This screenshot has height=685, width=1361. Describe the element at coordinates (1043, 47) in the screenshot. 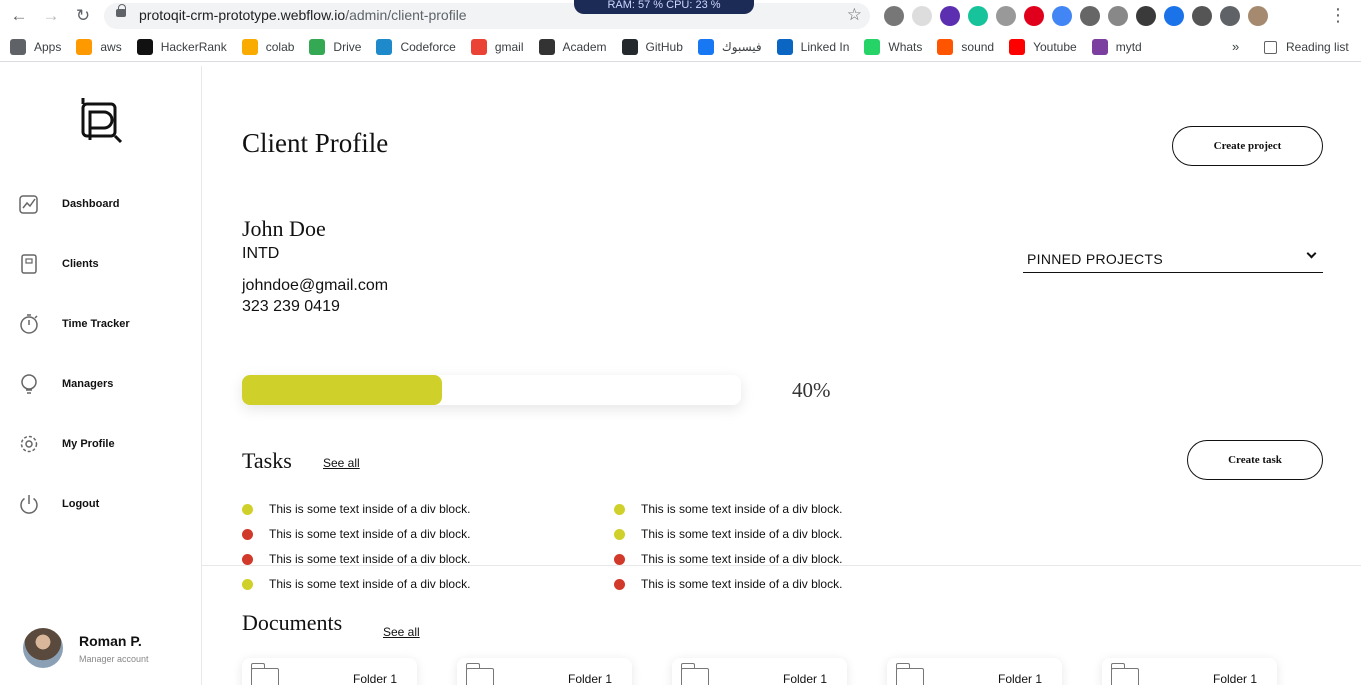

I see `bookmark-item: Youtube` at that location.